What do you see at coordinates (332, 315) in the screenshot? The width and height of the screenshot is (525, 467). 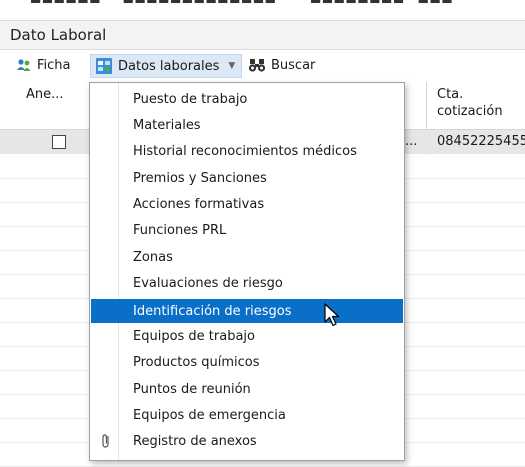 I see `mouse-pointer-icon` at bounding box center [332, 315].